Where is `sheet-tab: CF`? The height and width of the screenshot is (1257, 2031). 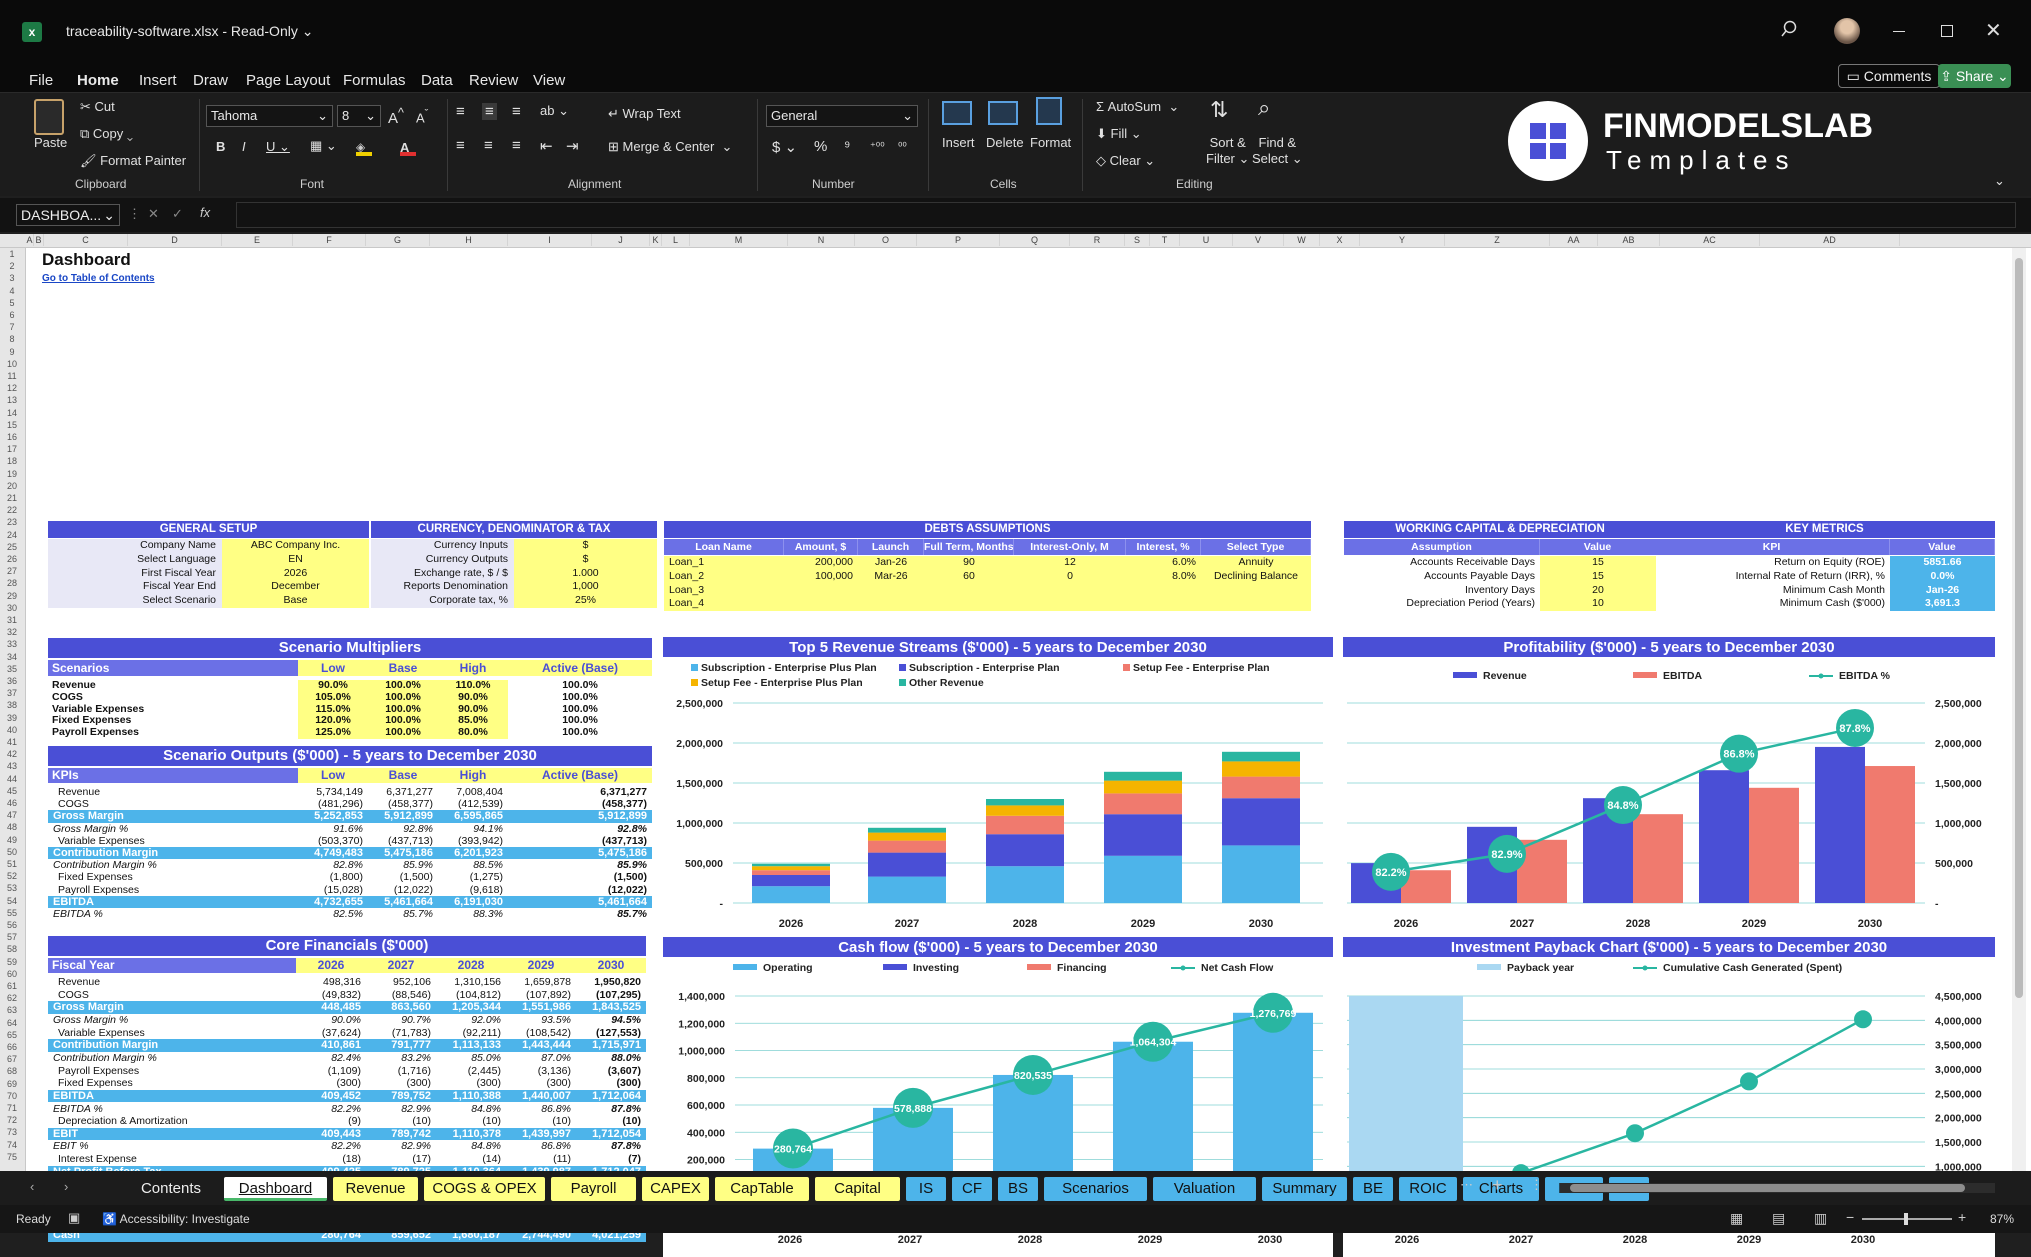
sheet-tab: CF is located at coordinates (972, 1189).